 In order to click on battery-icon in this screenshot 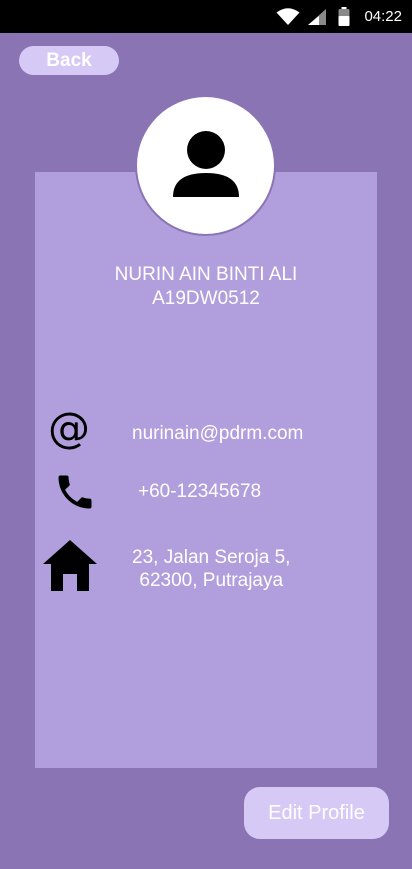, I will do `click(344, 16)`.